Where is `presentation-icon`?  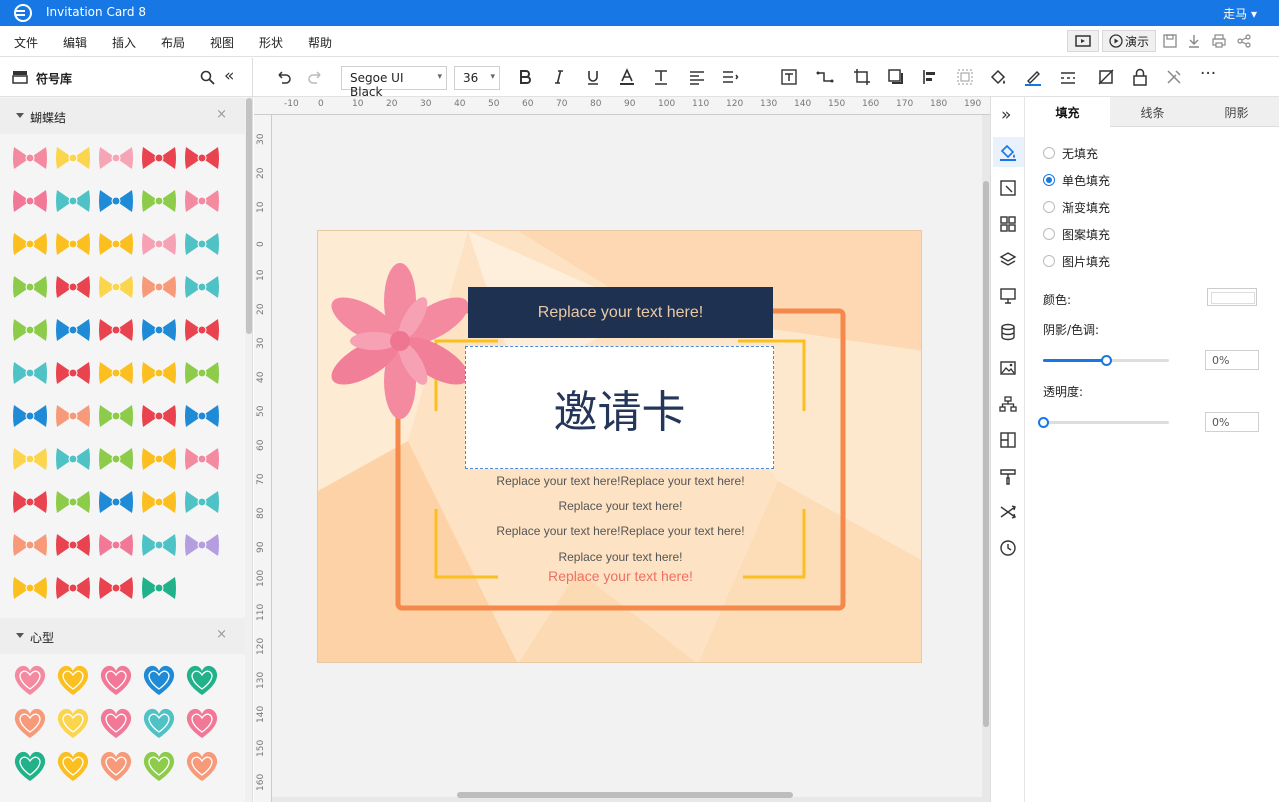 presentation-icon is located at coordinates (1008, 296).